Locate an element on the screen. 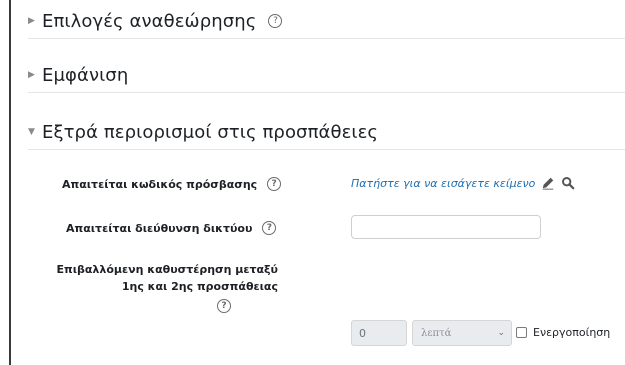  network-row-label: Απαιτείται διεύθυνση δικτύου ? is located at coordinates (171, 228).